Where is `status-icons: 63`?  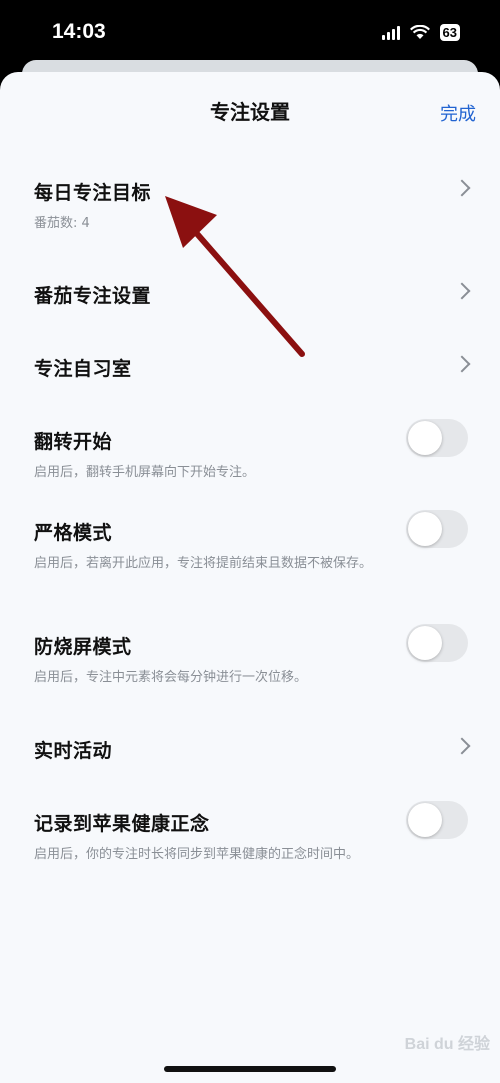 status-icons: 63 is located at coordinates (420, 32).